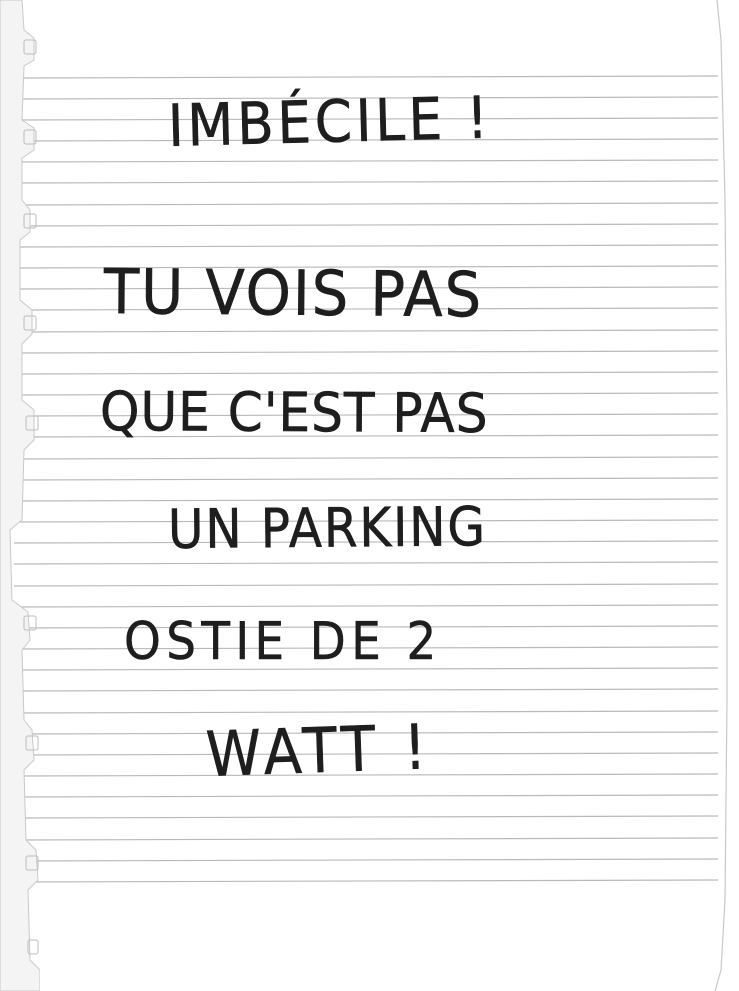 The width and height of the screenshot is (739, 991). I want to click on note-line-5: OSTIE DE 2, so click(283, 642).